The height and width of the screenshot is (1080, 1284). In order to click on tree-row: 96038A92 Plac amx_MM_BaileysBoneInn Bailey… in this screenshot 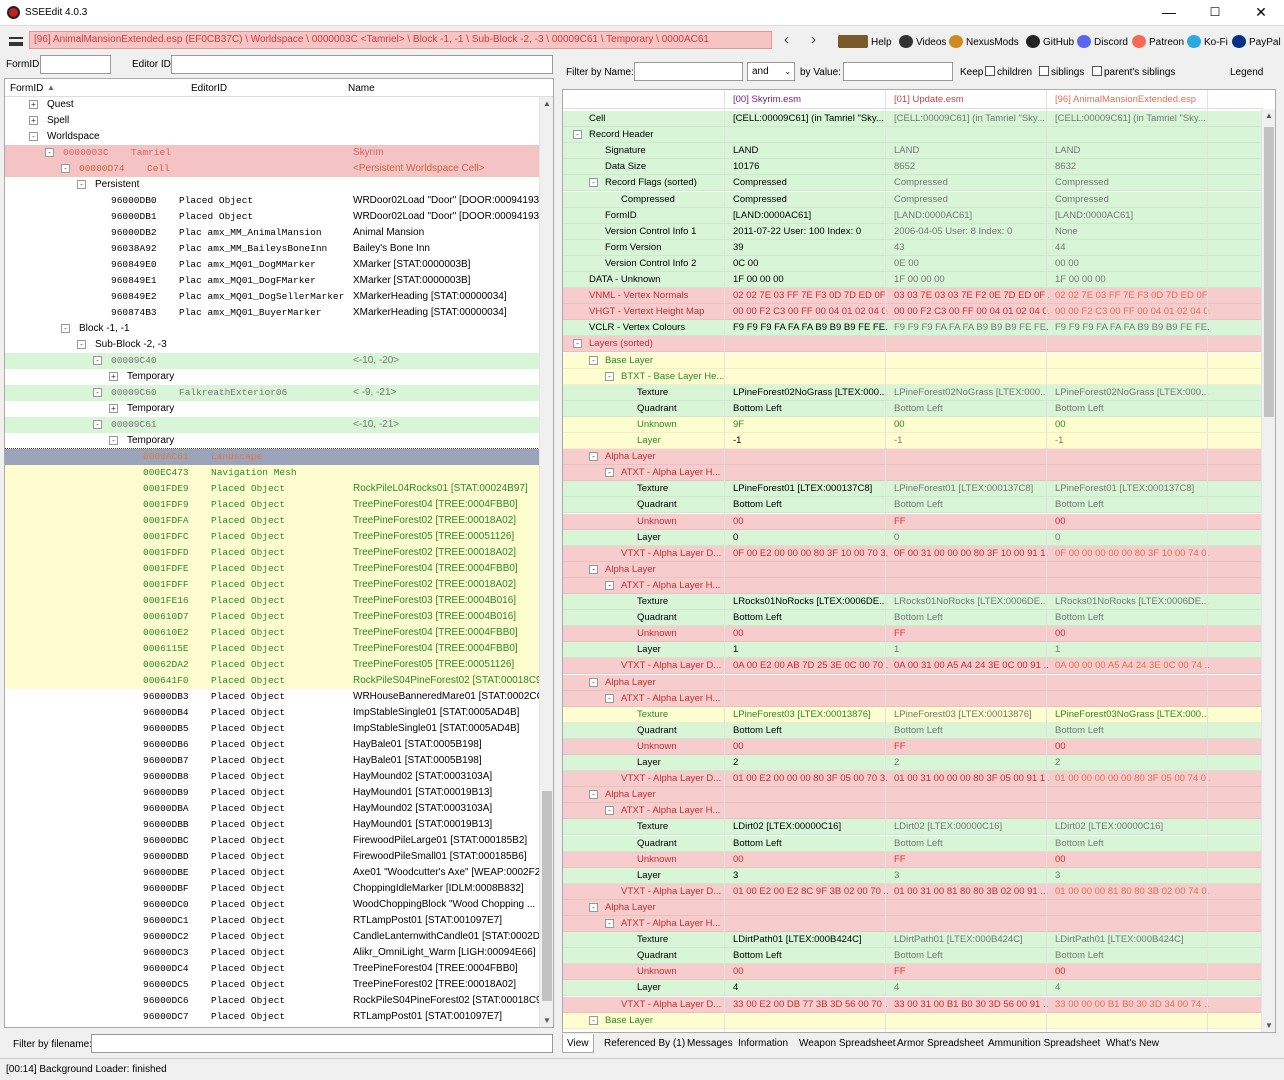, I will do `click(273, 249)`.